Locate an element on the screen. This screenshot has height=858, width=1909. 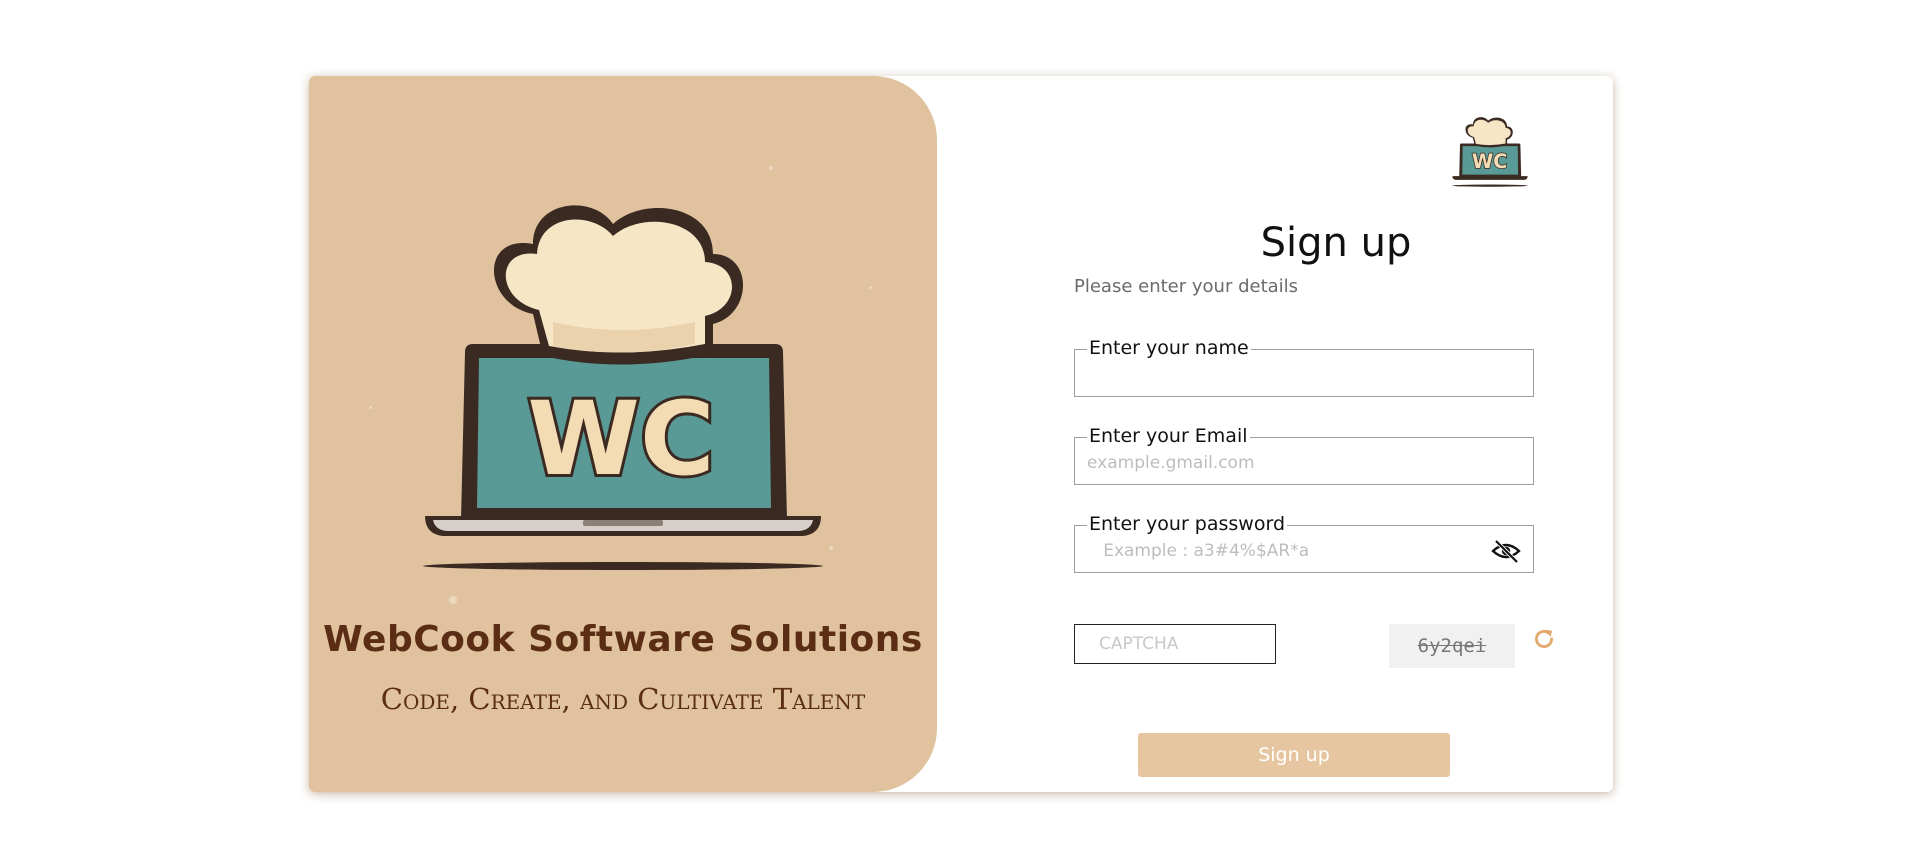
webcook-logo-small: WC is located at coordinates (1490, 152).